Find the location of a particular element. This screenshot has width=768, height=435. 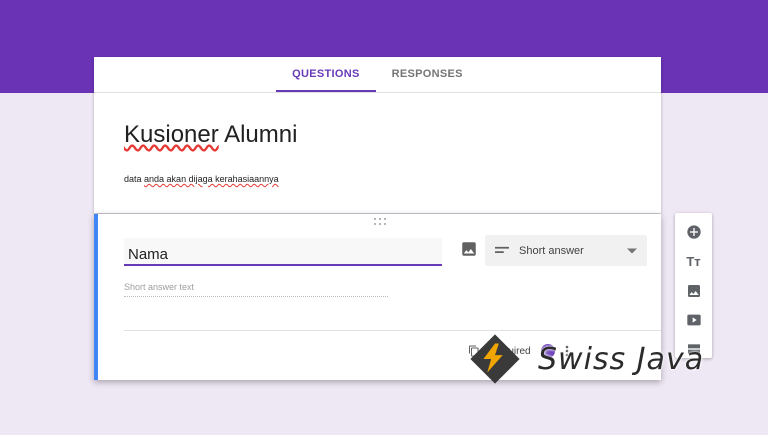

question-title-input is located at coordinates (283, 252).